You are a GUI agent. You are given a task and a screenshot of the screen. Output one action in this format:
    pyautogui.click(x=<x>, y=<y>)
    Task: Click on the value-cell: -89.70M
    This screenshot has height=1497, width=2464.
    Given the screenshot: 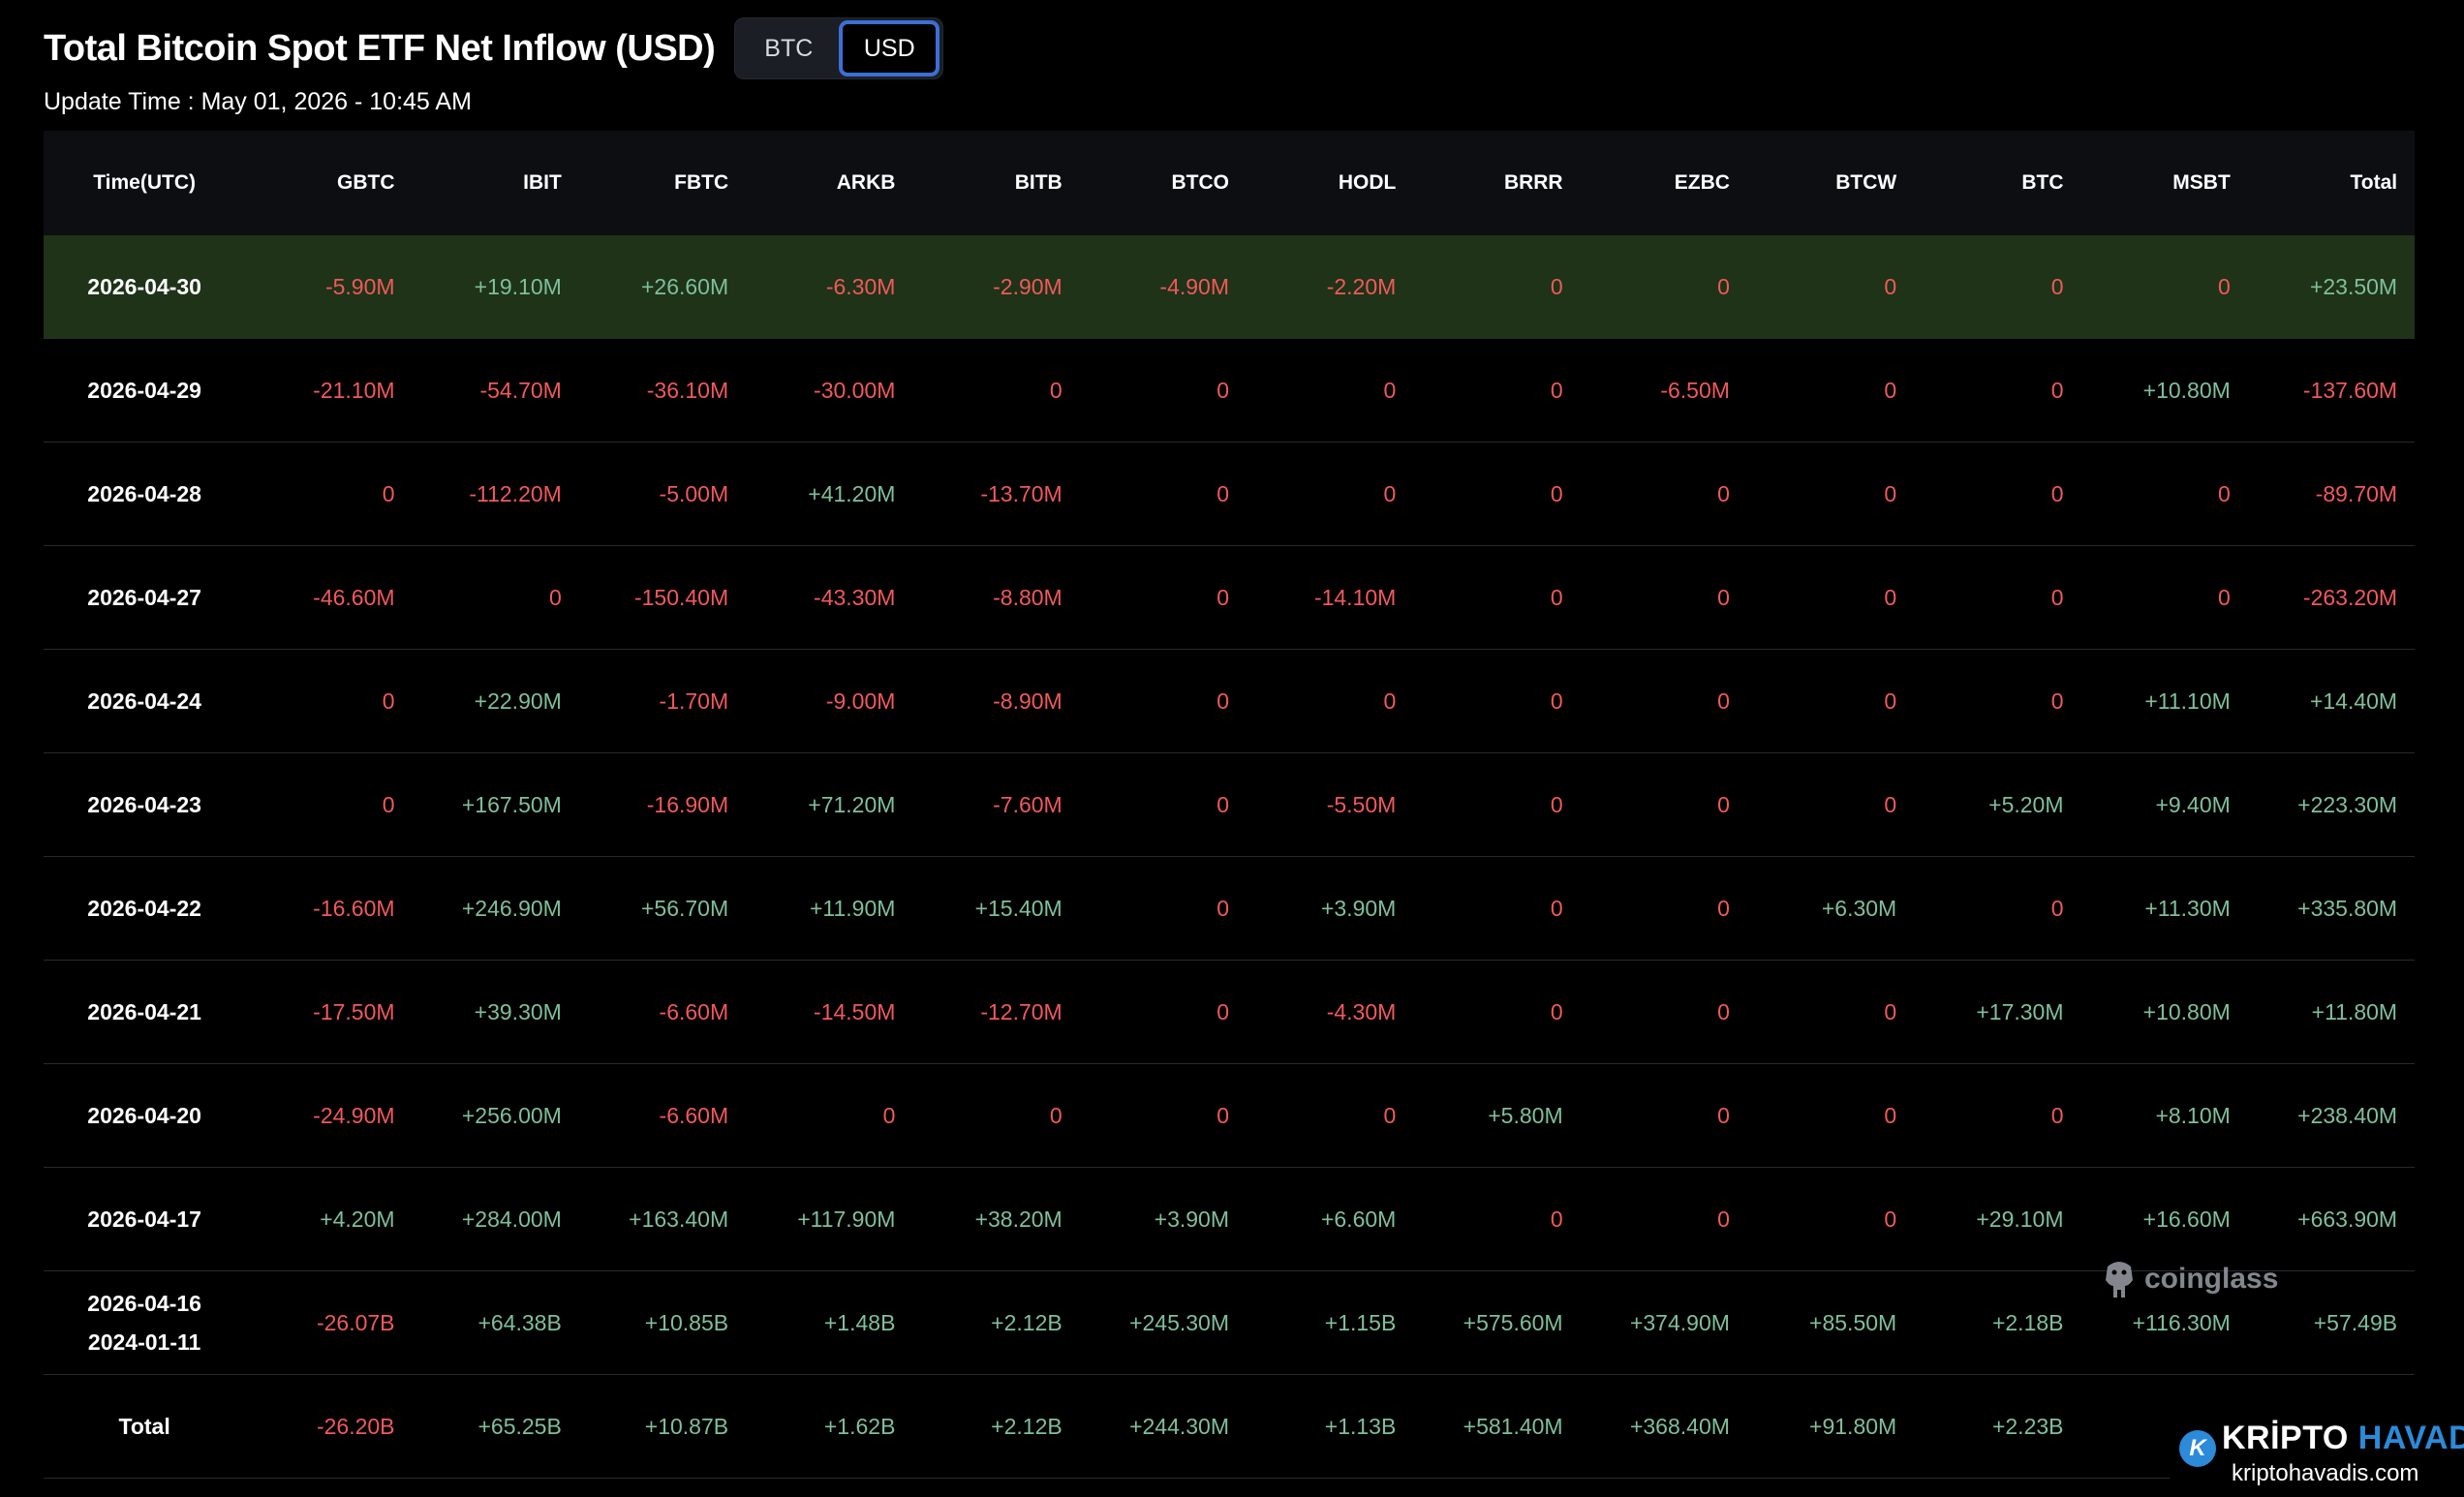 What is the action you would take?
    pyautogui.click(x=2356, y=493)
    